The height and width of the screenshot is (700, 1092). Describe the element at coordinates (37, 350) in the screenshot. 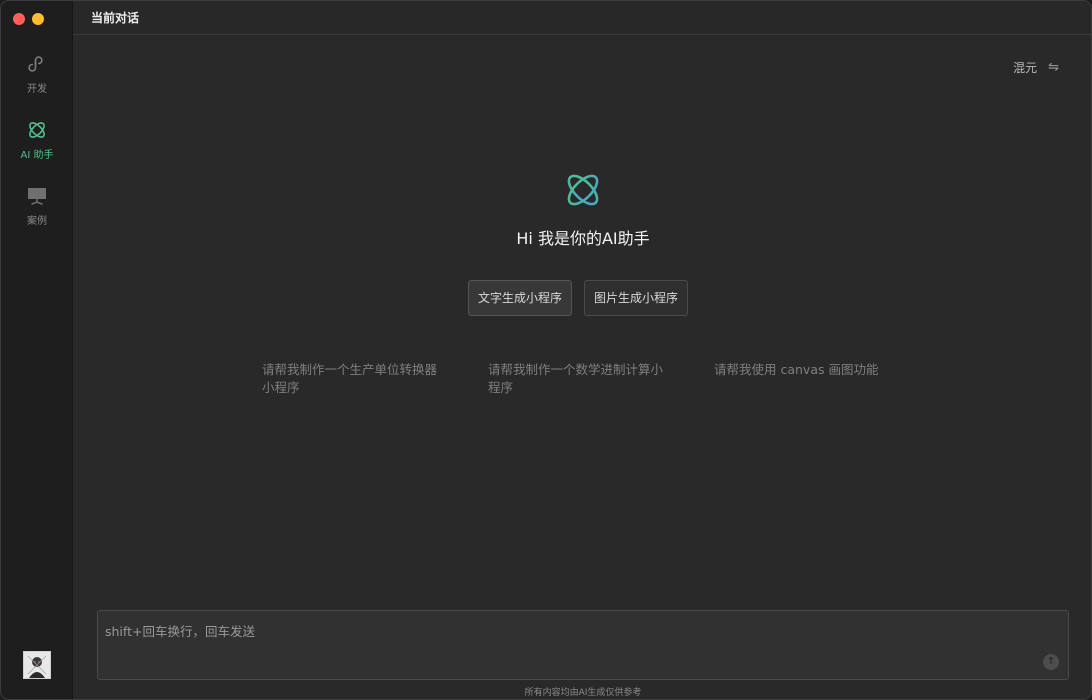

I see `sidebar: 开发 AI 助手 案例` at that location.